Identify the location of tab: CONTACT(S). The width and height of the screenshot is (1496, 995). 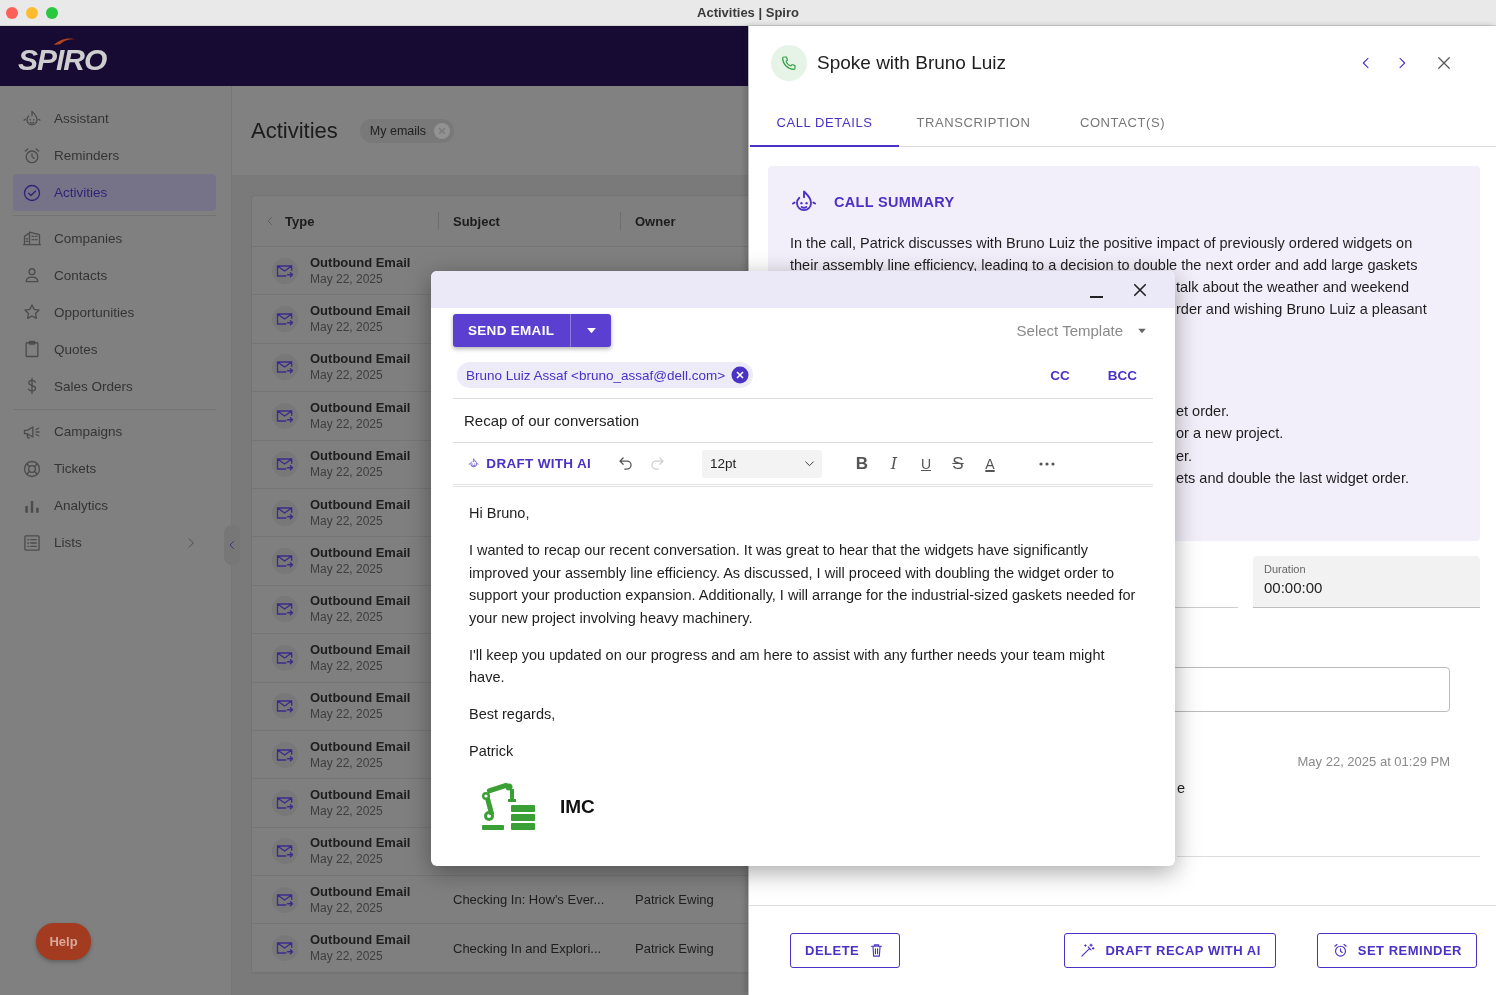
(1122, 123).